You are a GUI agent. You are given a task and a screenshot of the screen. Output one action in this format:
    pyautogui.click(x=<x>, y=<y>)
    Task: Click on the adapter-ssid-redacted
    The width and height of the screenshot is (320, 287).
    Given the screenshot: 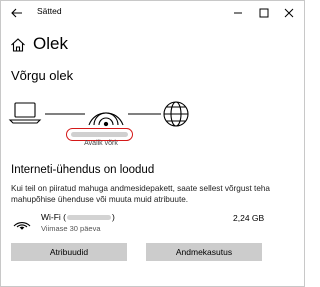 What is the action you would take?
    pyautogui.click(x=89, y=218)
    